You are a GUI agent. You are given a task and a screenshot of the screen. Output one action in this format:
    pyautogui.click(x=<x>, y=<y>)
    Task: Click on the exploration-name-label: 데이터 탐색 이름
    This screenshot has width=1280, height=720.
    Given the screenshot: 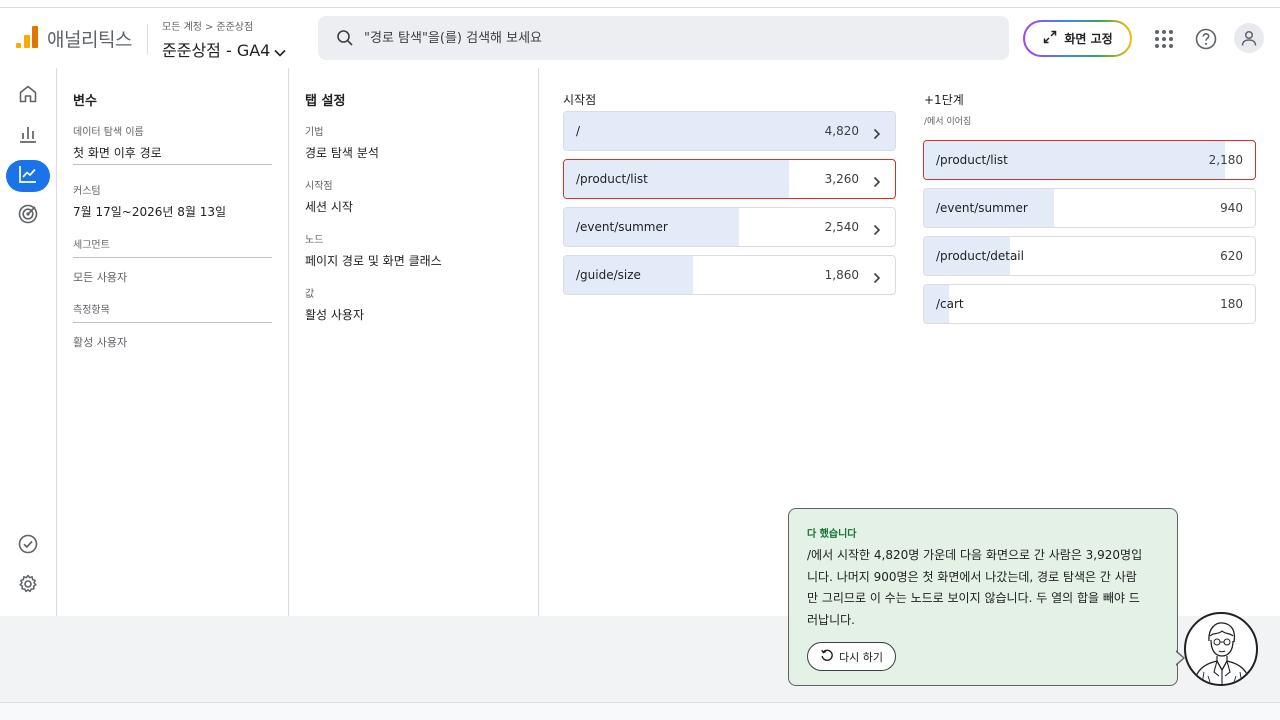 What is the action you would take?
    pyautogui.click(x=108, y=132)
    